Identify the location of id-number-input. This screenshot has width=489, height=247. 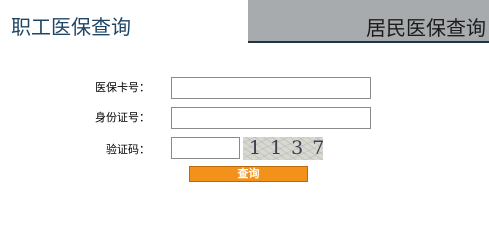
(271, 118).